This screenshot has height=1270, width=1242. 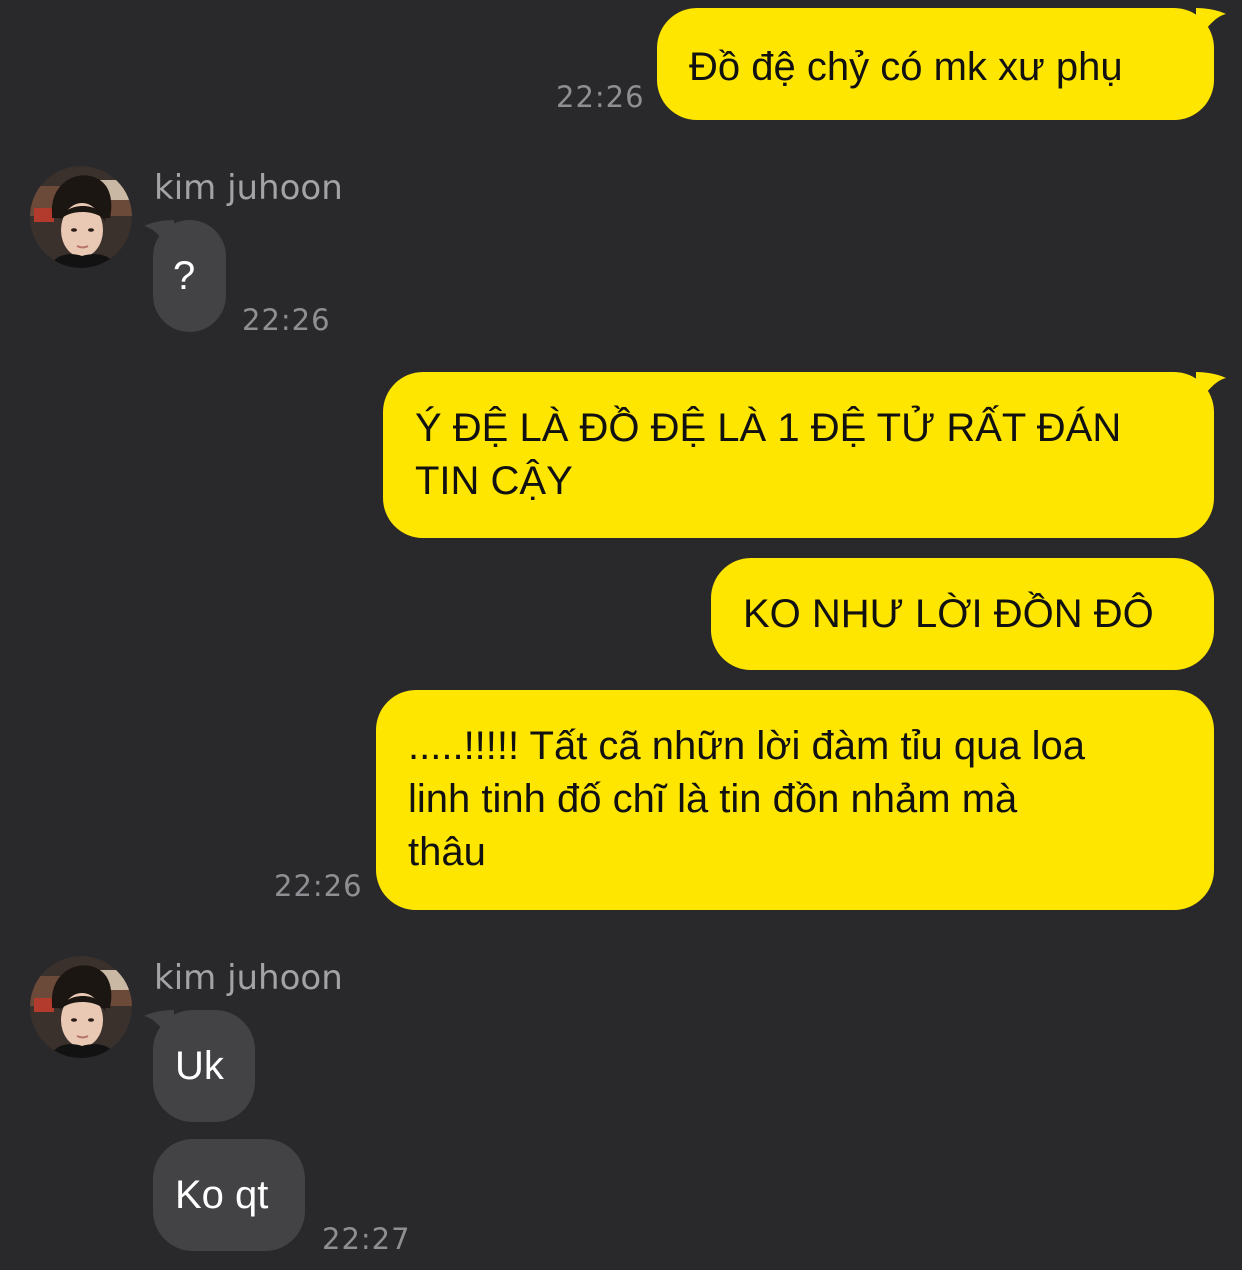 I want to click on message-text: Đồ đệ chỷ có mk xư phụ, so click(x=906, y=67).